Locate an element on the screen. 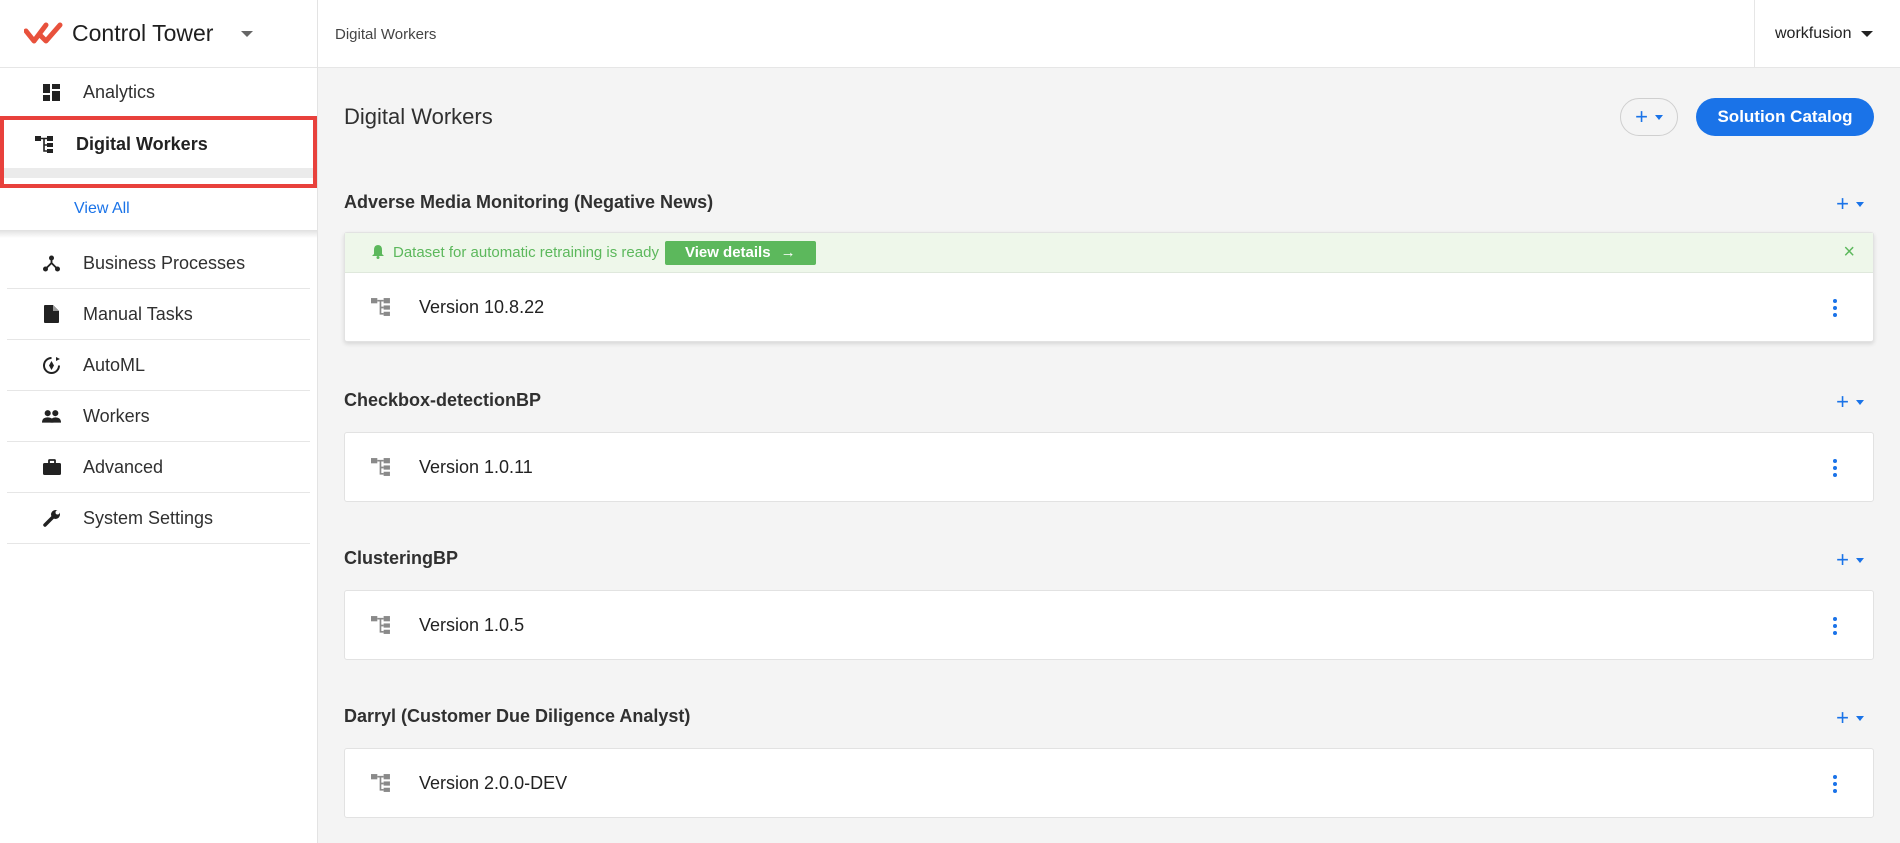 The height and width of the screenshot is (843, 1900). solution-catalog-button: Solution Catalog is located at coordinates (1785, 117).